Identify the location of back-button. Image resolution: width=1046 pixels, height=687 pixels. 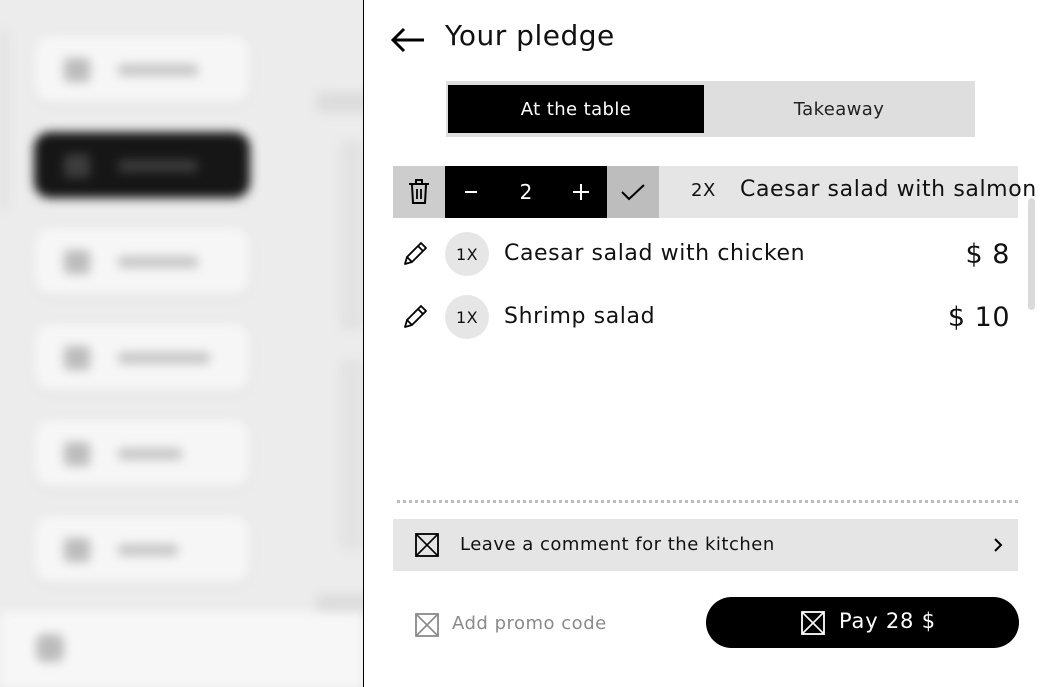
(409, 40).